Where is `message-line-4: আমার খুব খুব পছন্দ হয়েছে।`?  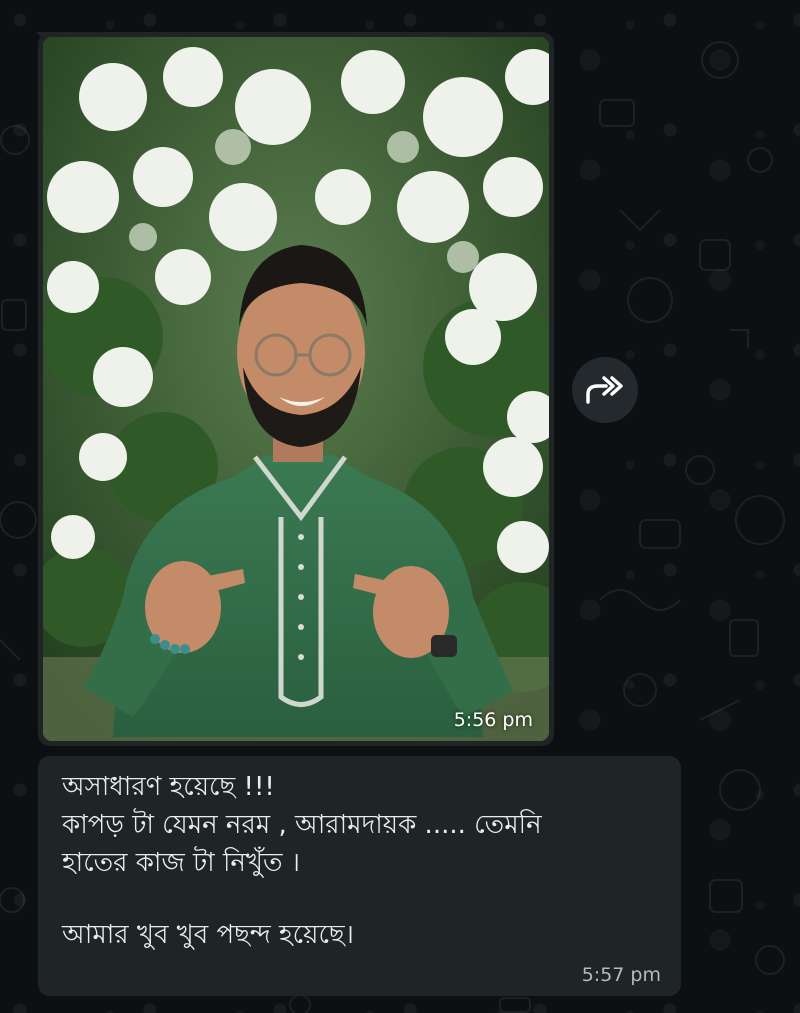
message-line-4: আমার খুব খুব পছন্দ হয়েছে। is located at coordinates (208, 935).